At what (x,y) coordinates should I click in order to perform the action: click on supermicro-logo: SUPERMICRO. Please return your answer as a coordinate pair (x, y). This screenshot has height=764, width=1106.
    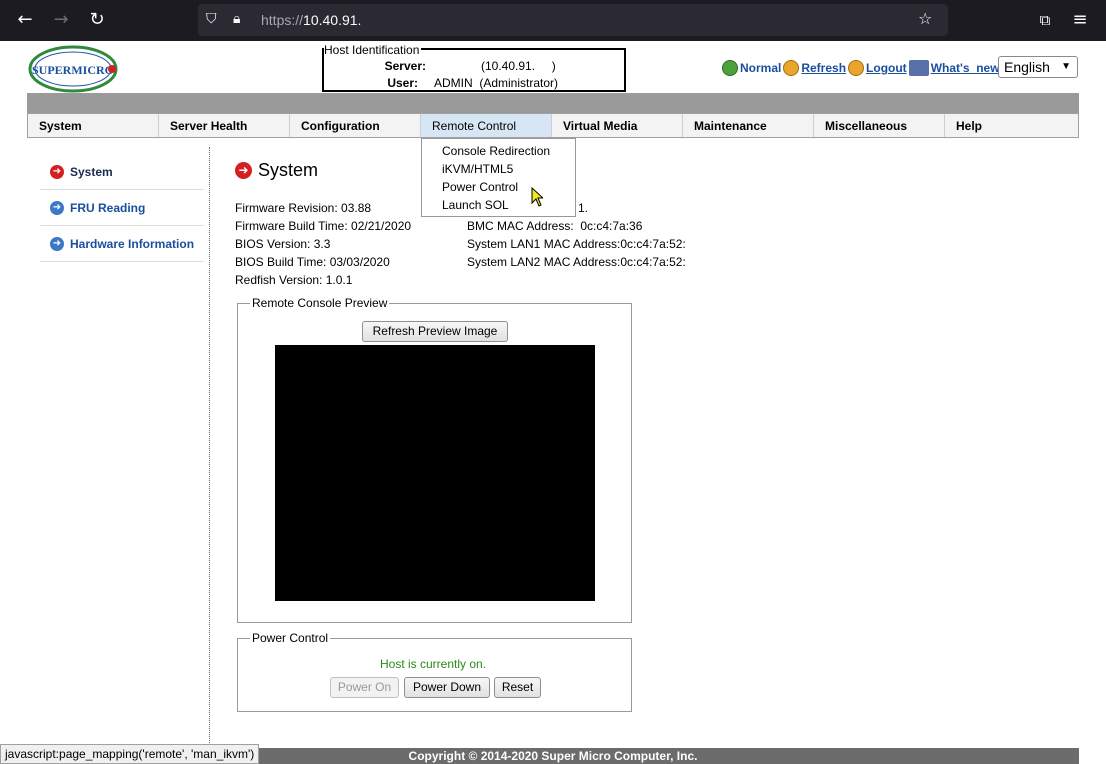
    Looking at the image, I should click on (73, 69).